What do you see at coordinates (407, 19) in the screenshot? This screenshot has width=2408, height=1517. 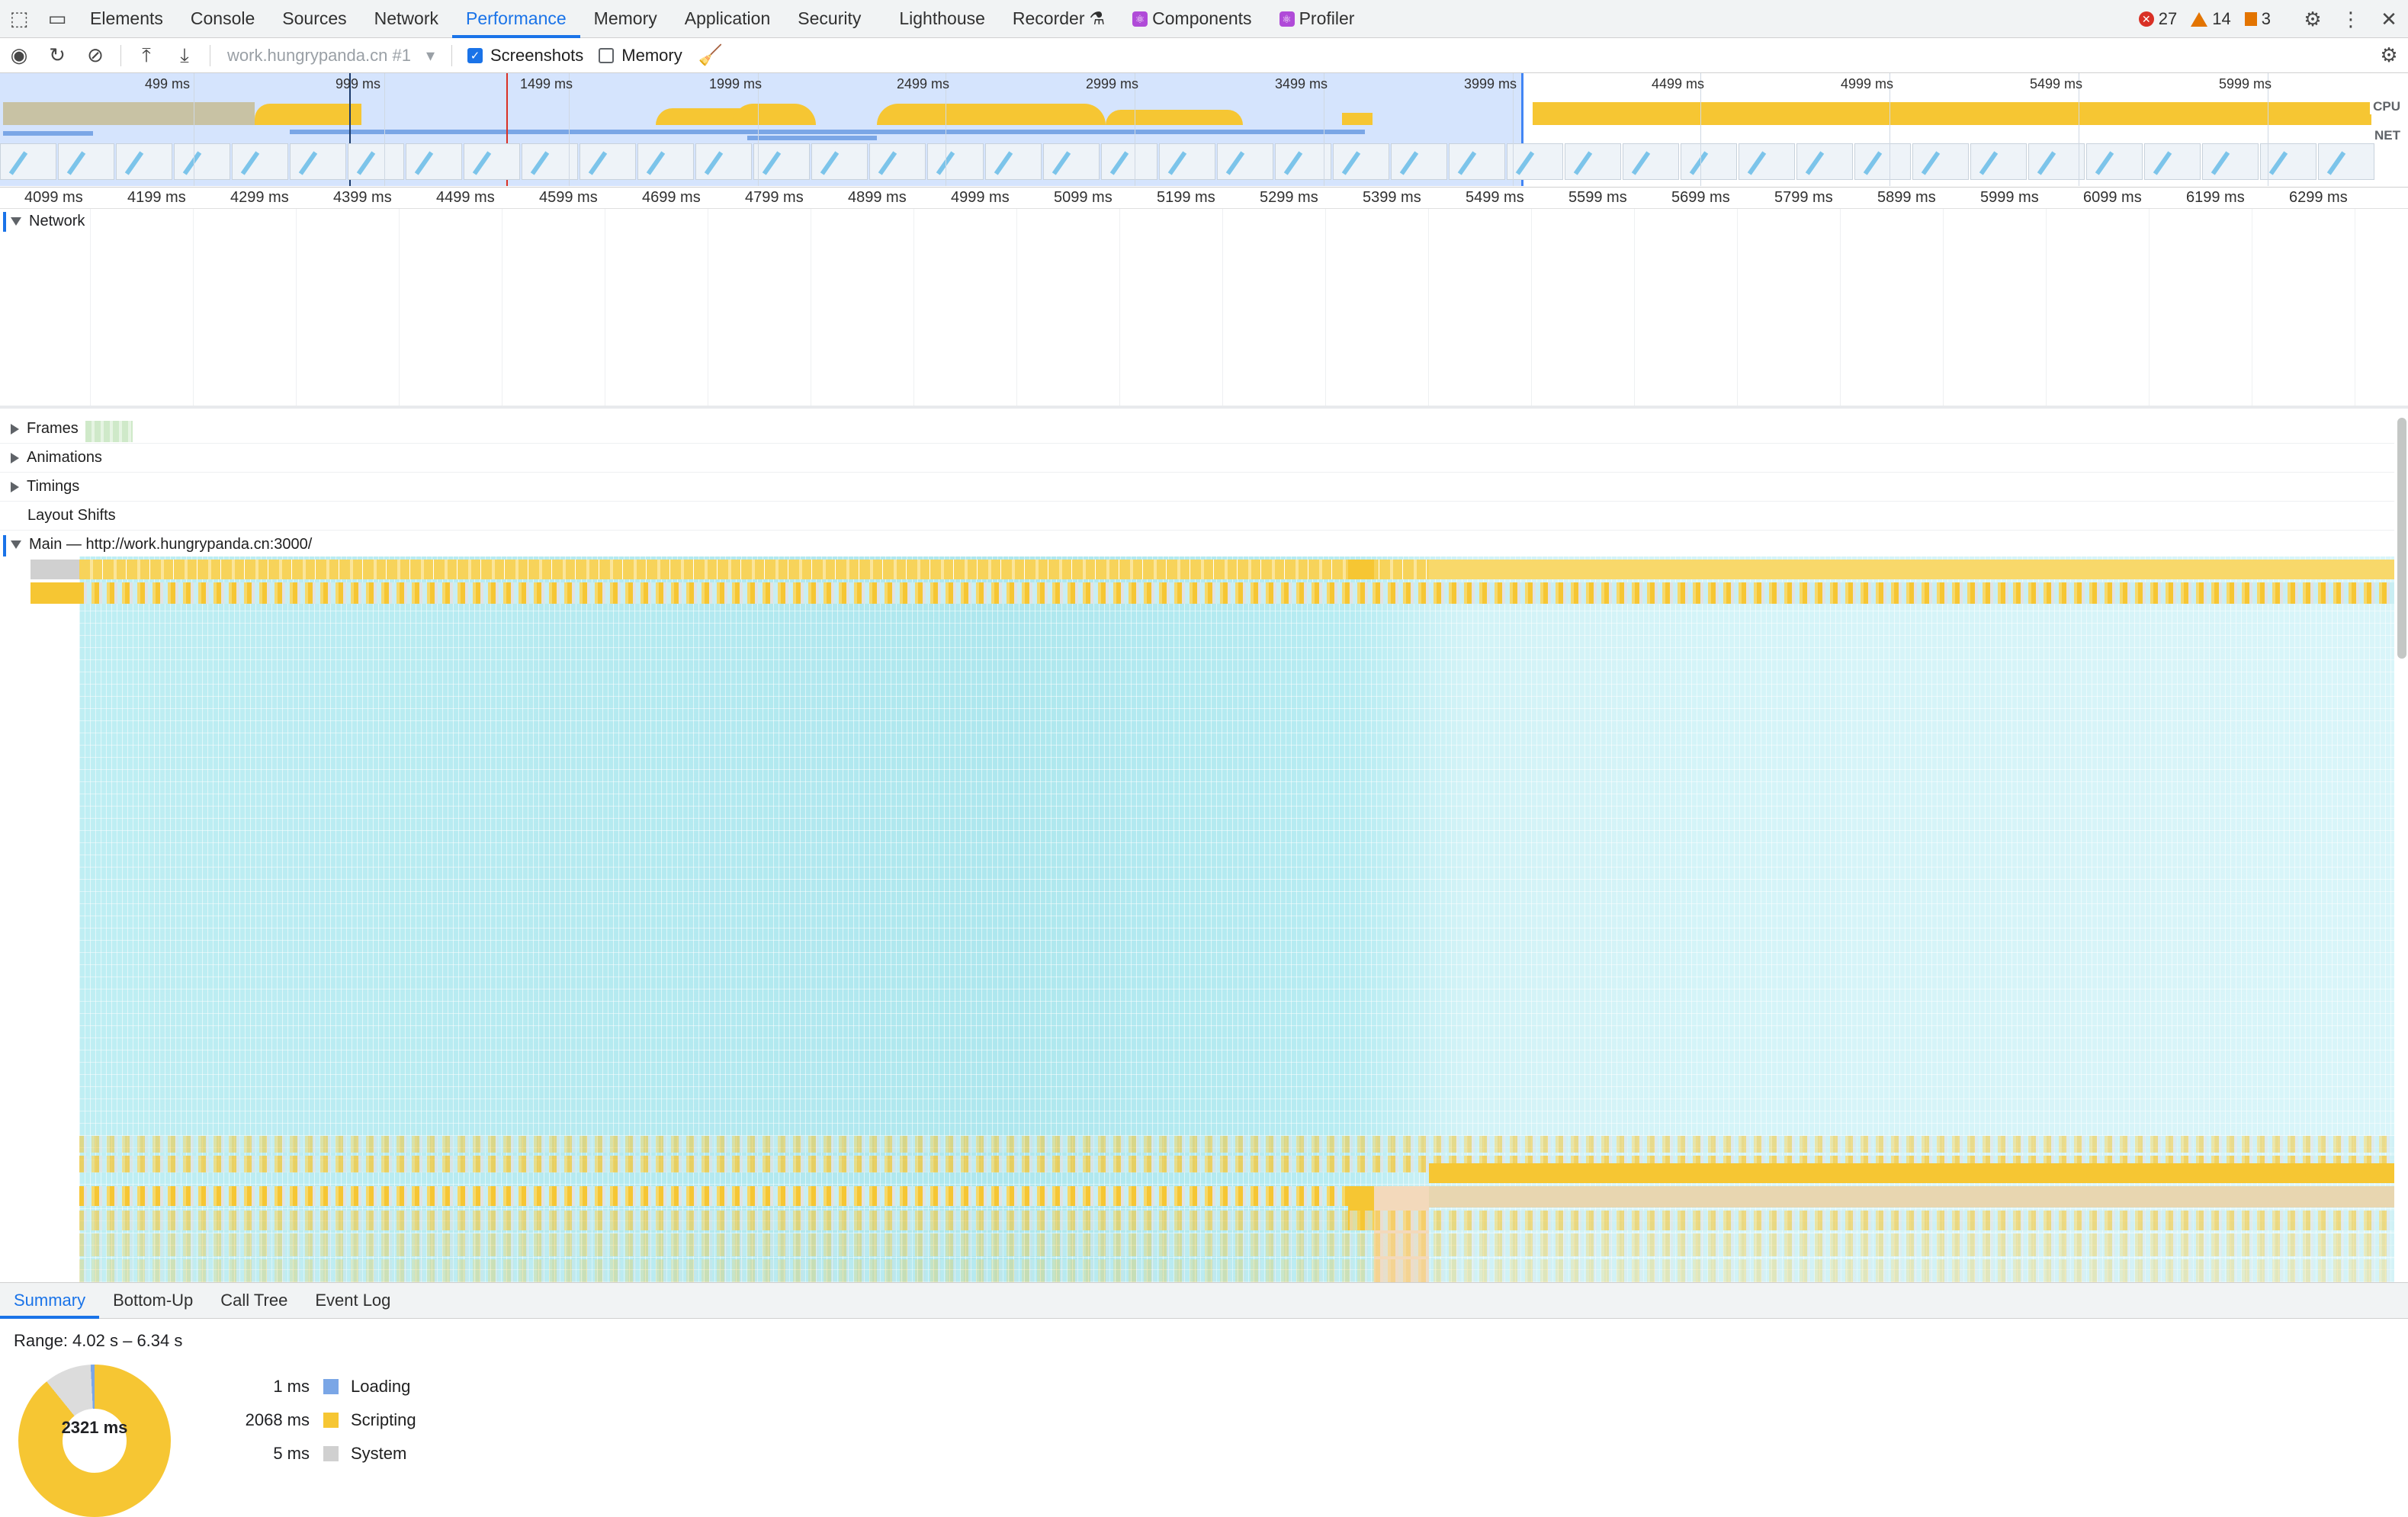 I see `tab-network: Network` at bounding box center [407, 19].